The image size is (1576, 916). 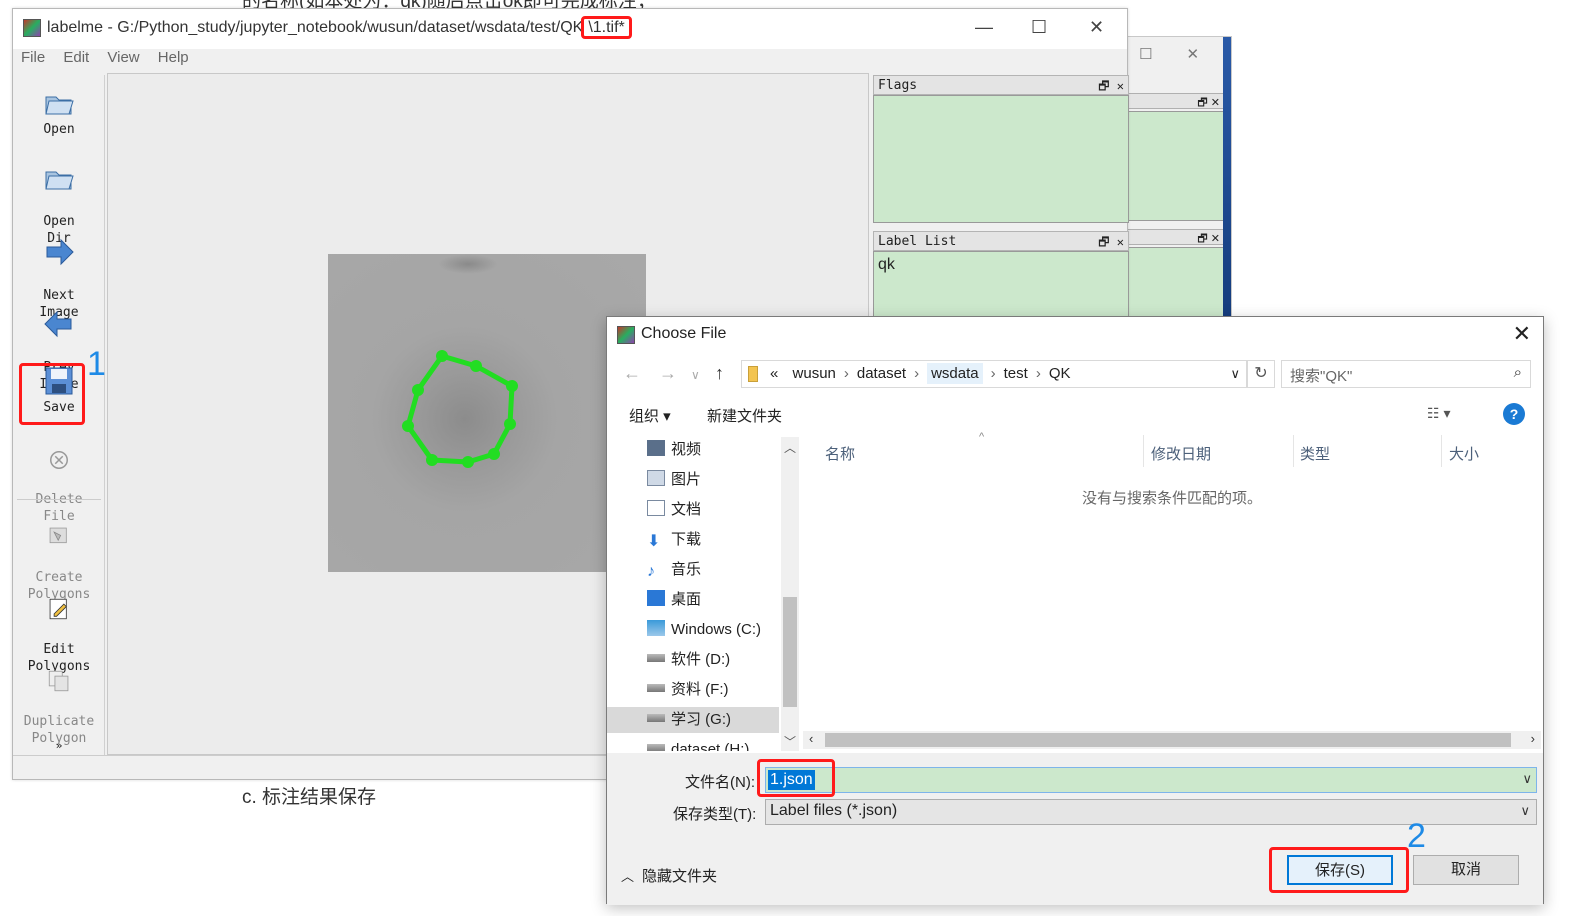 I want to click on forward-arrow-icon: →, so click(x=668, y=373).